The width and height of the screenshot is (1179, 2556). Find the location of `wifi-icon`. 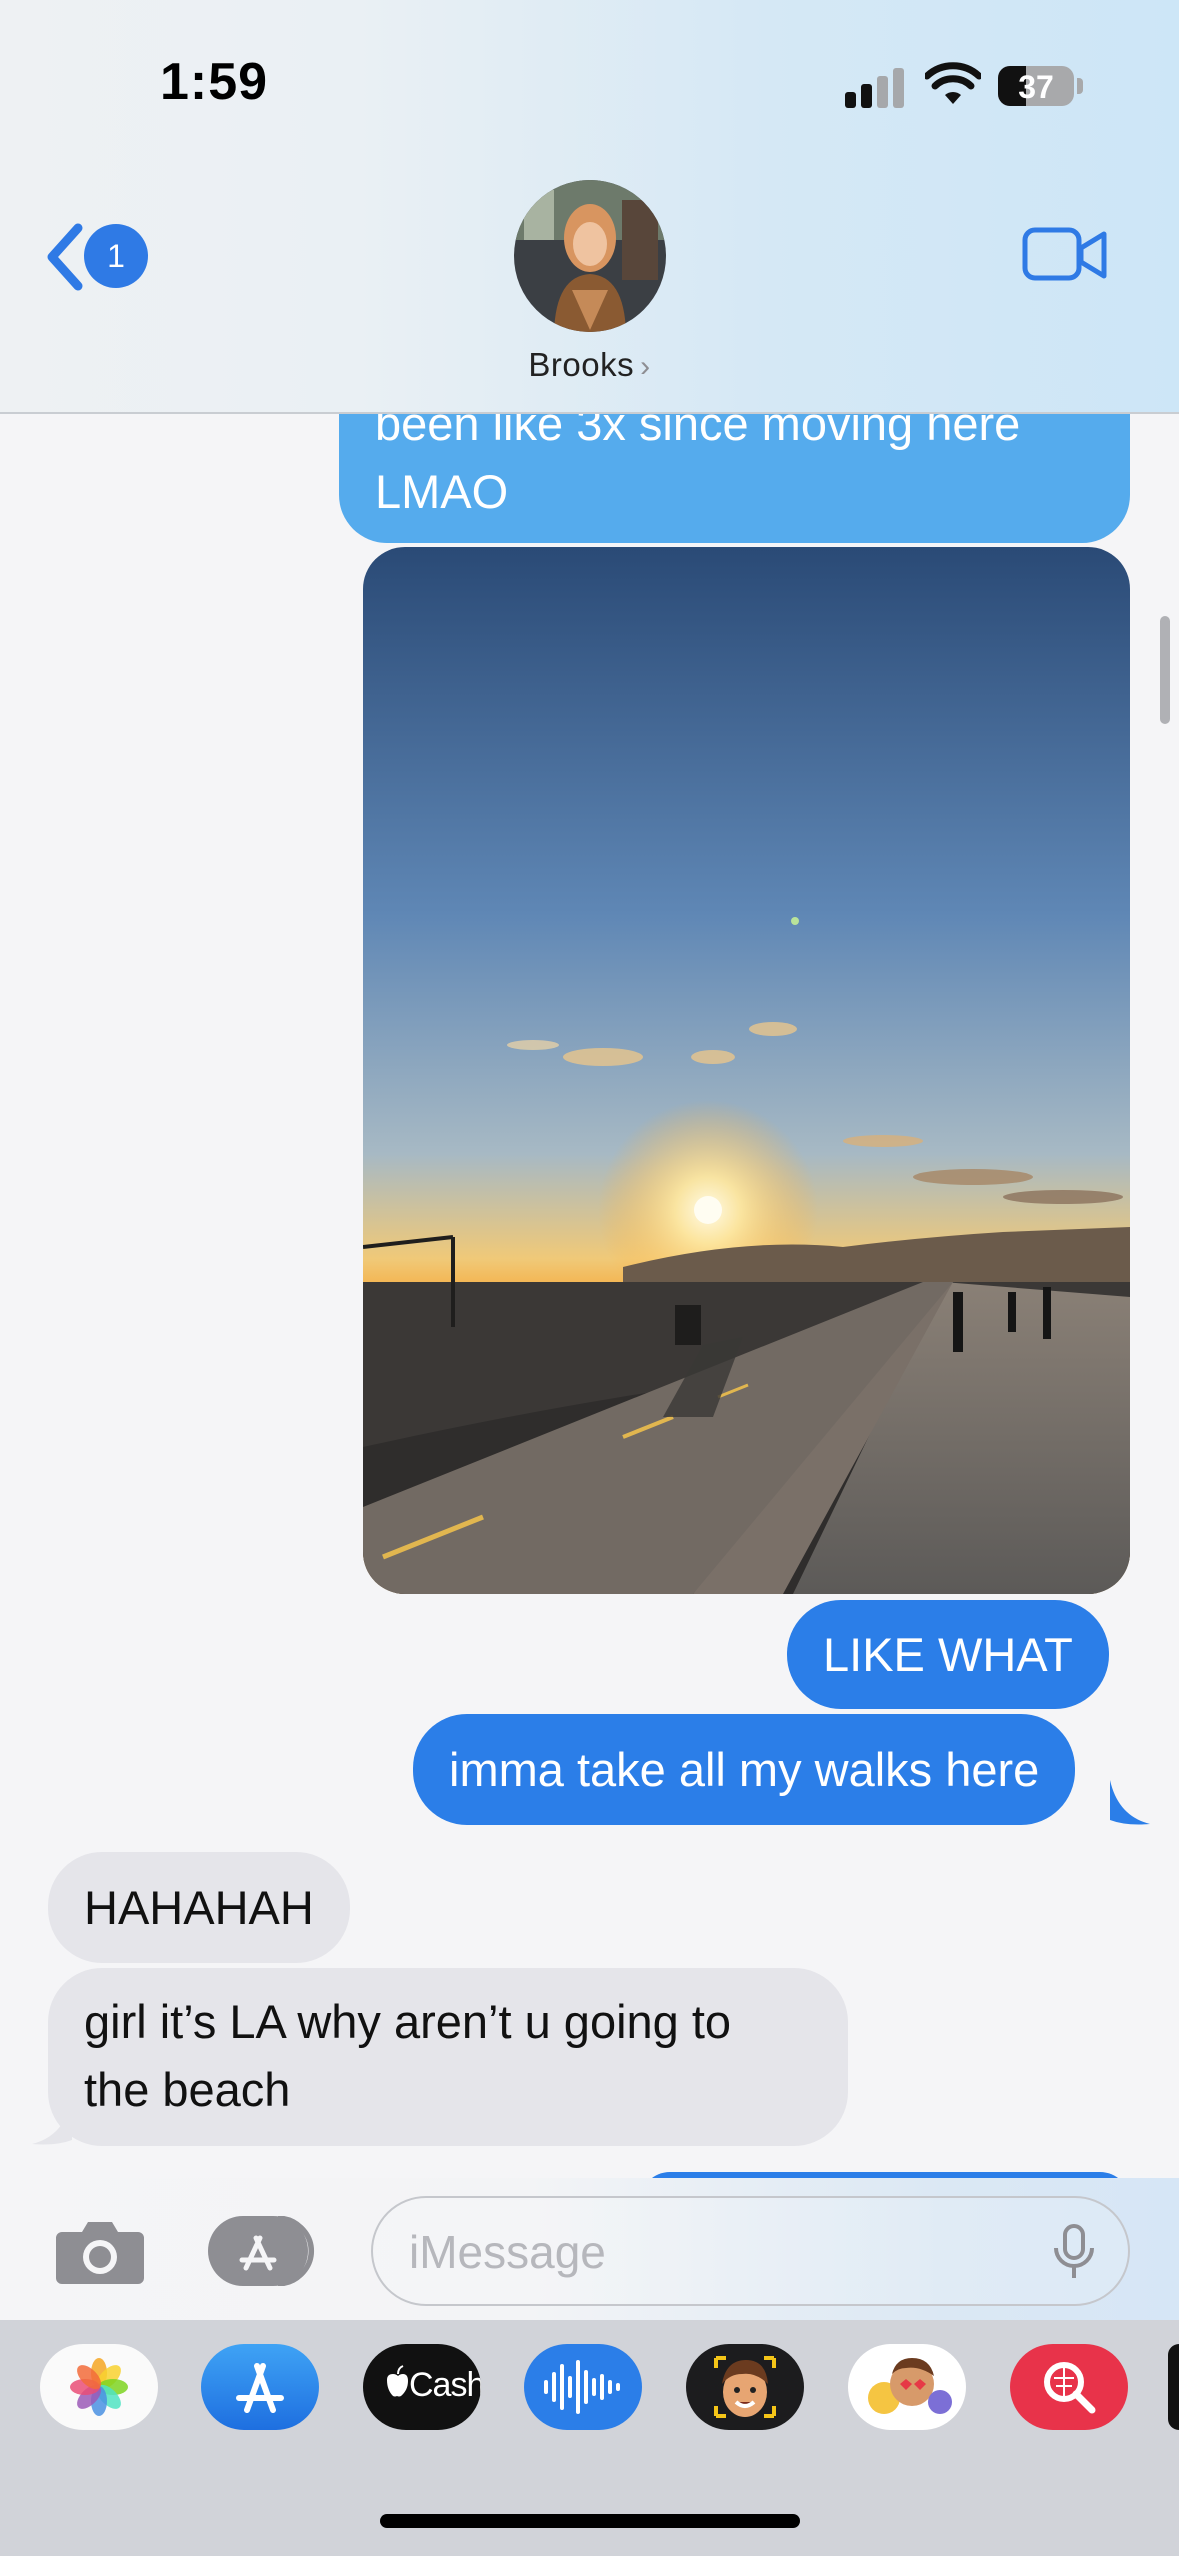

wifi-icon is located at coordinates (953, 83).